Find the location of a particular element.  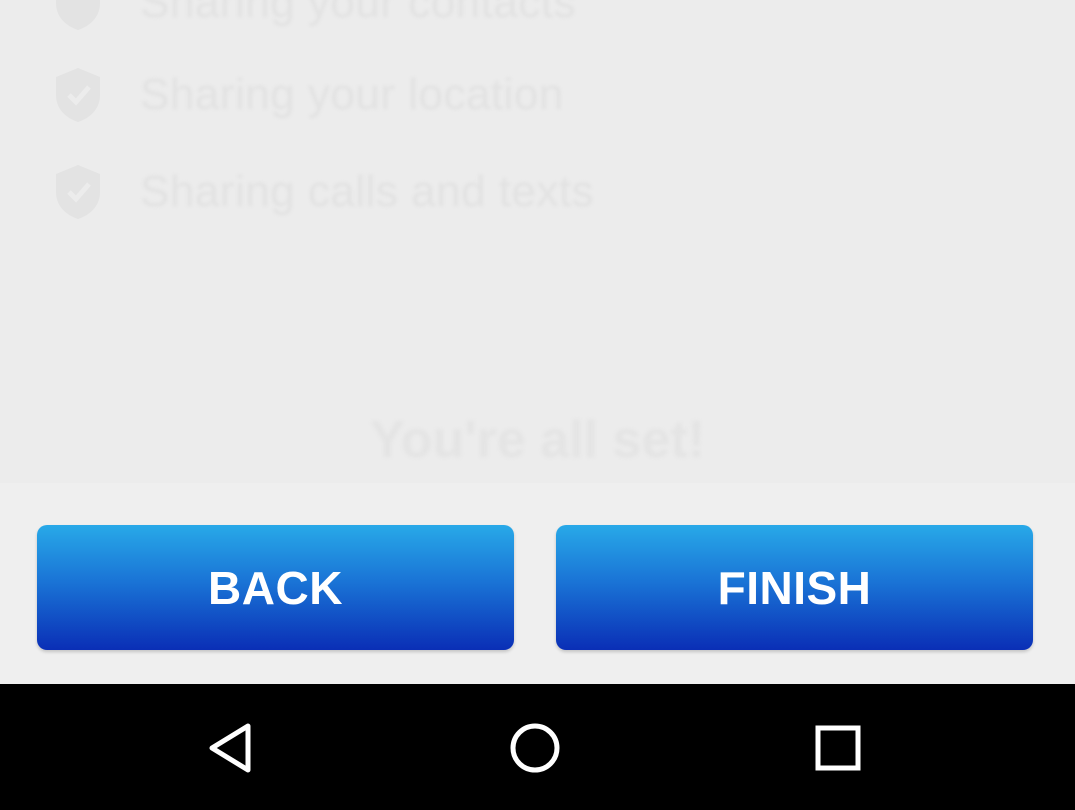

permission-row-location: Sharing your location is located at coordinates (308, 95).